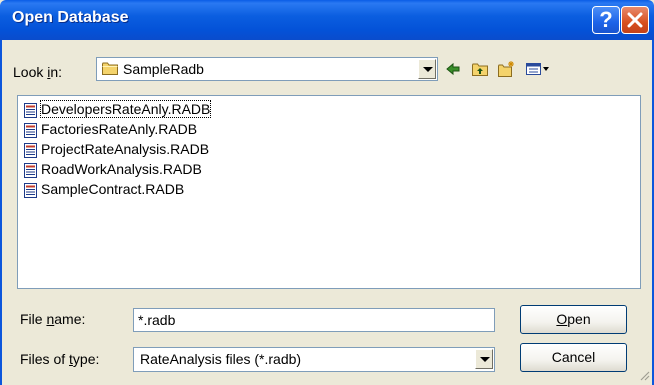 Image resolution: width=654 pixels, height=385 pixels. I want to click on close-icon, so click(635, 20).